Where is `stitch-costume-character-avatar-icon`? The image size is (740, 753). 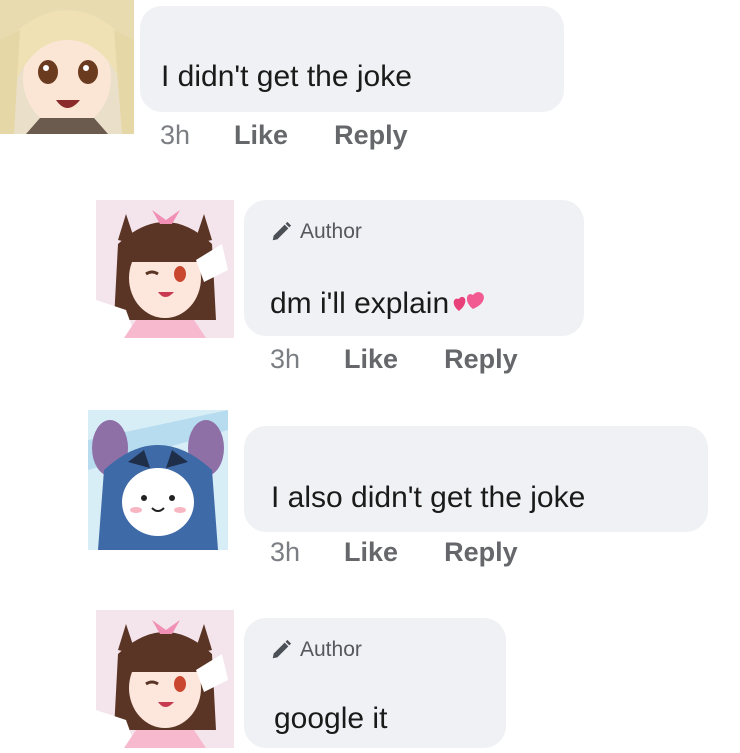
stitch-costume-character-avatar-icon is located at coordinates (158, 480).